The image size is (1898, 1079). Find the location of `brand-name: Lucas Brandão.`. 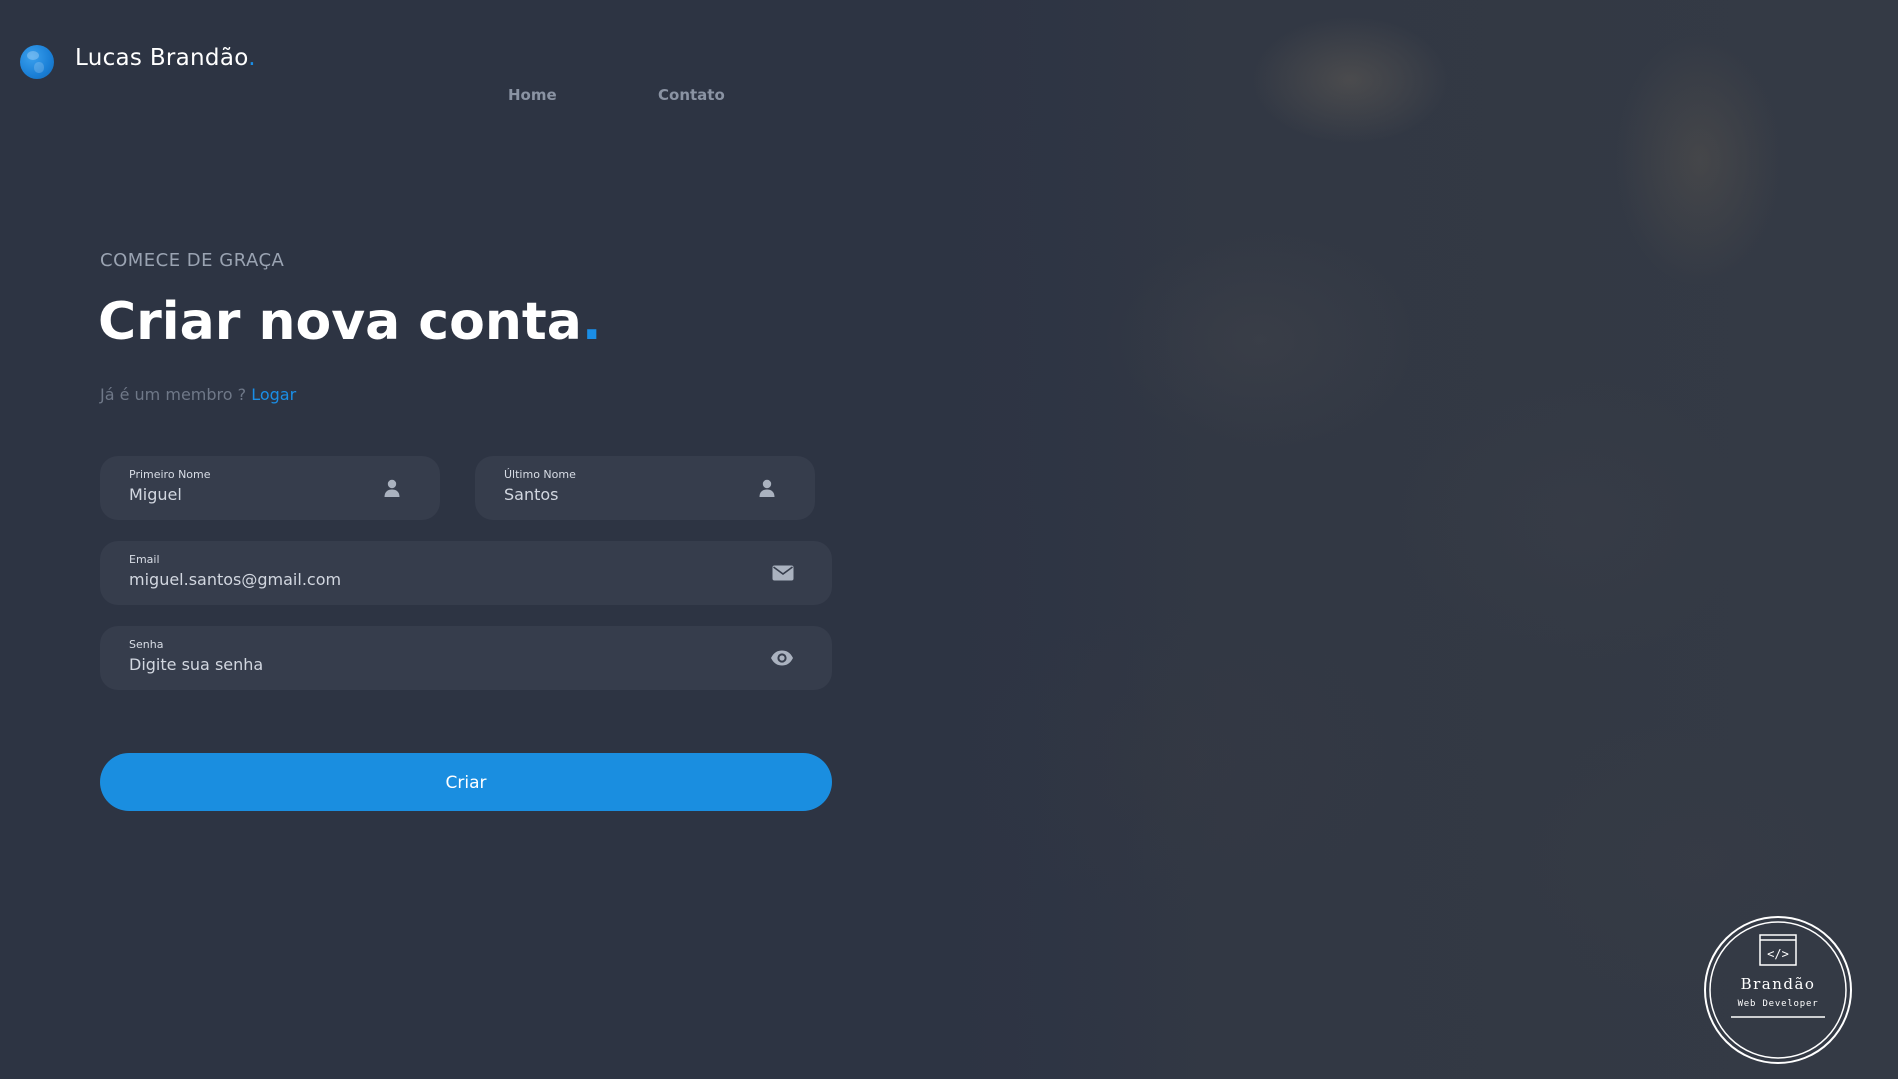

brand-name: Lucas Brandão. is located at coordinates (165, 58).